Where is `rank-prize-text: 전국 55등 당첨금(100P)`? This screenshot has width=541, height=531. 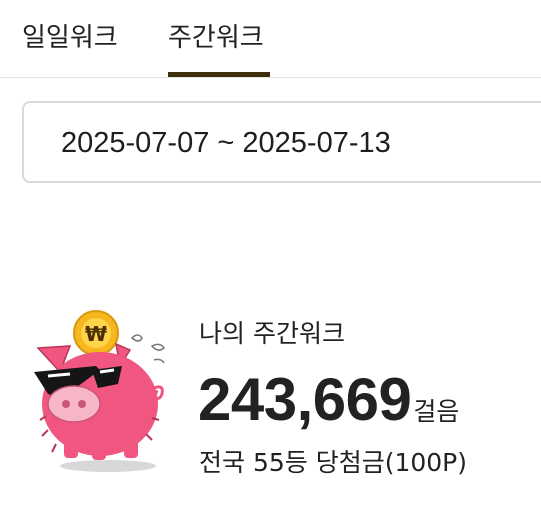
rank-prize-text: 전국 55등 당첨금(100P) is located at coordinates (333, 462).